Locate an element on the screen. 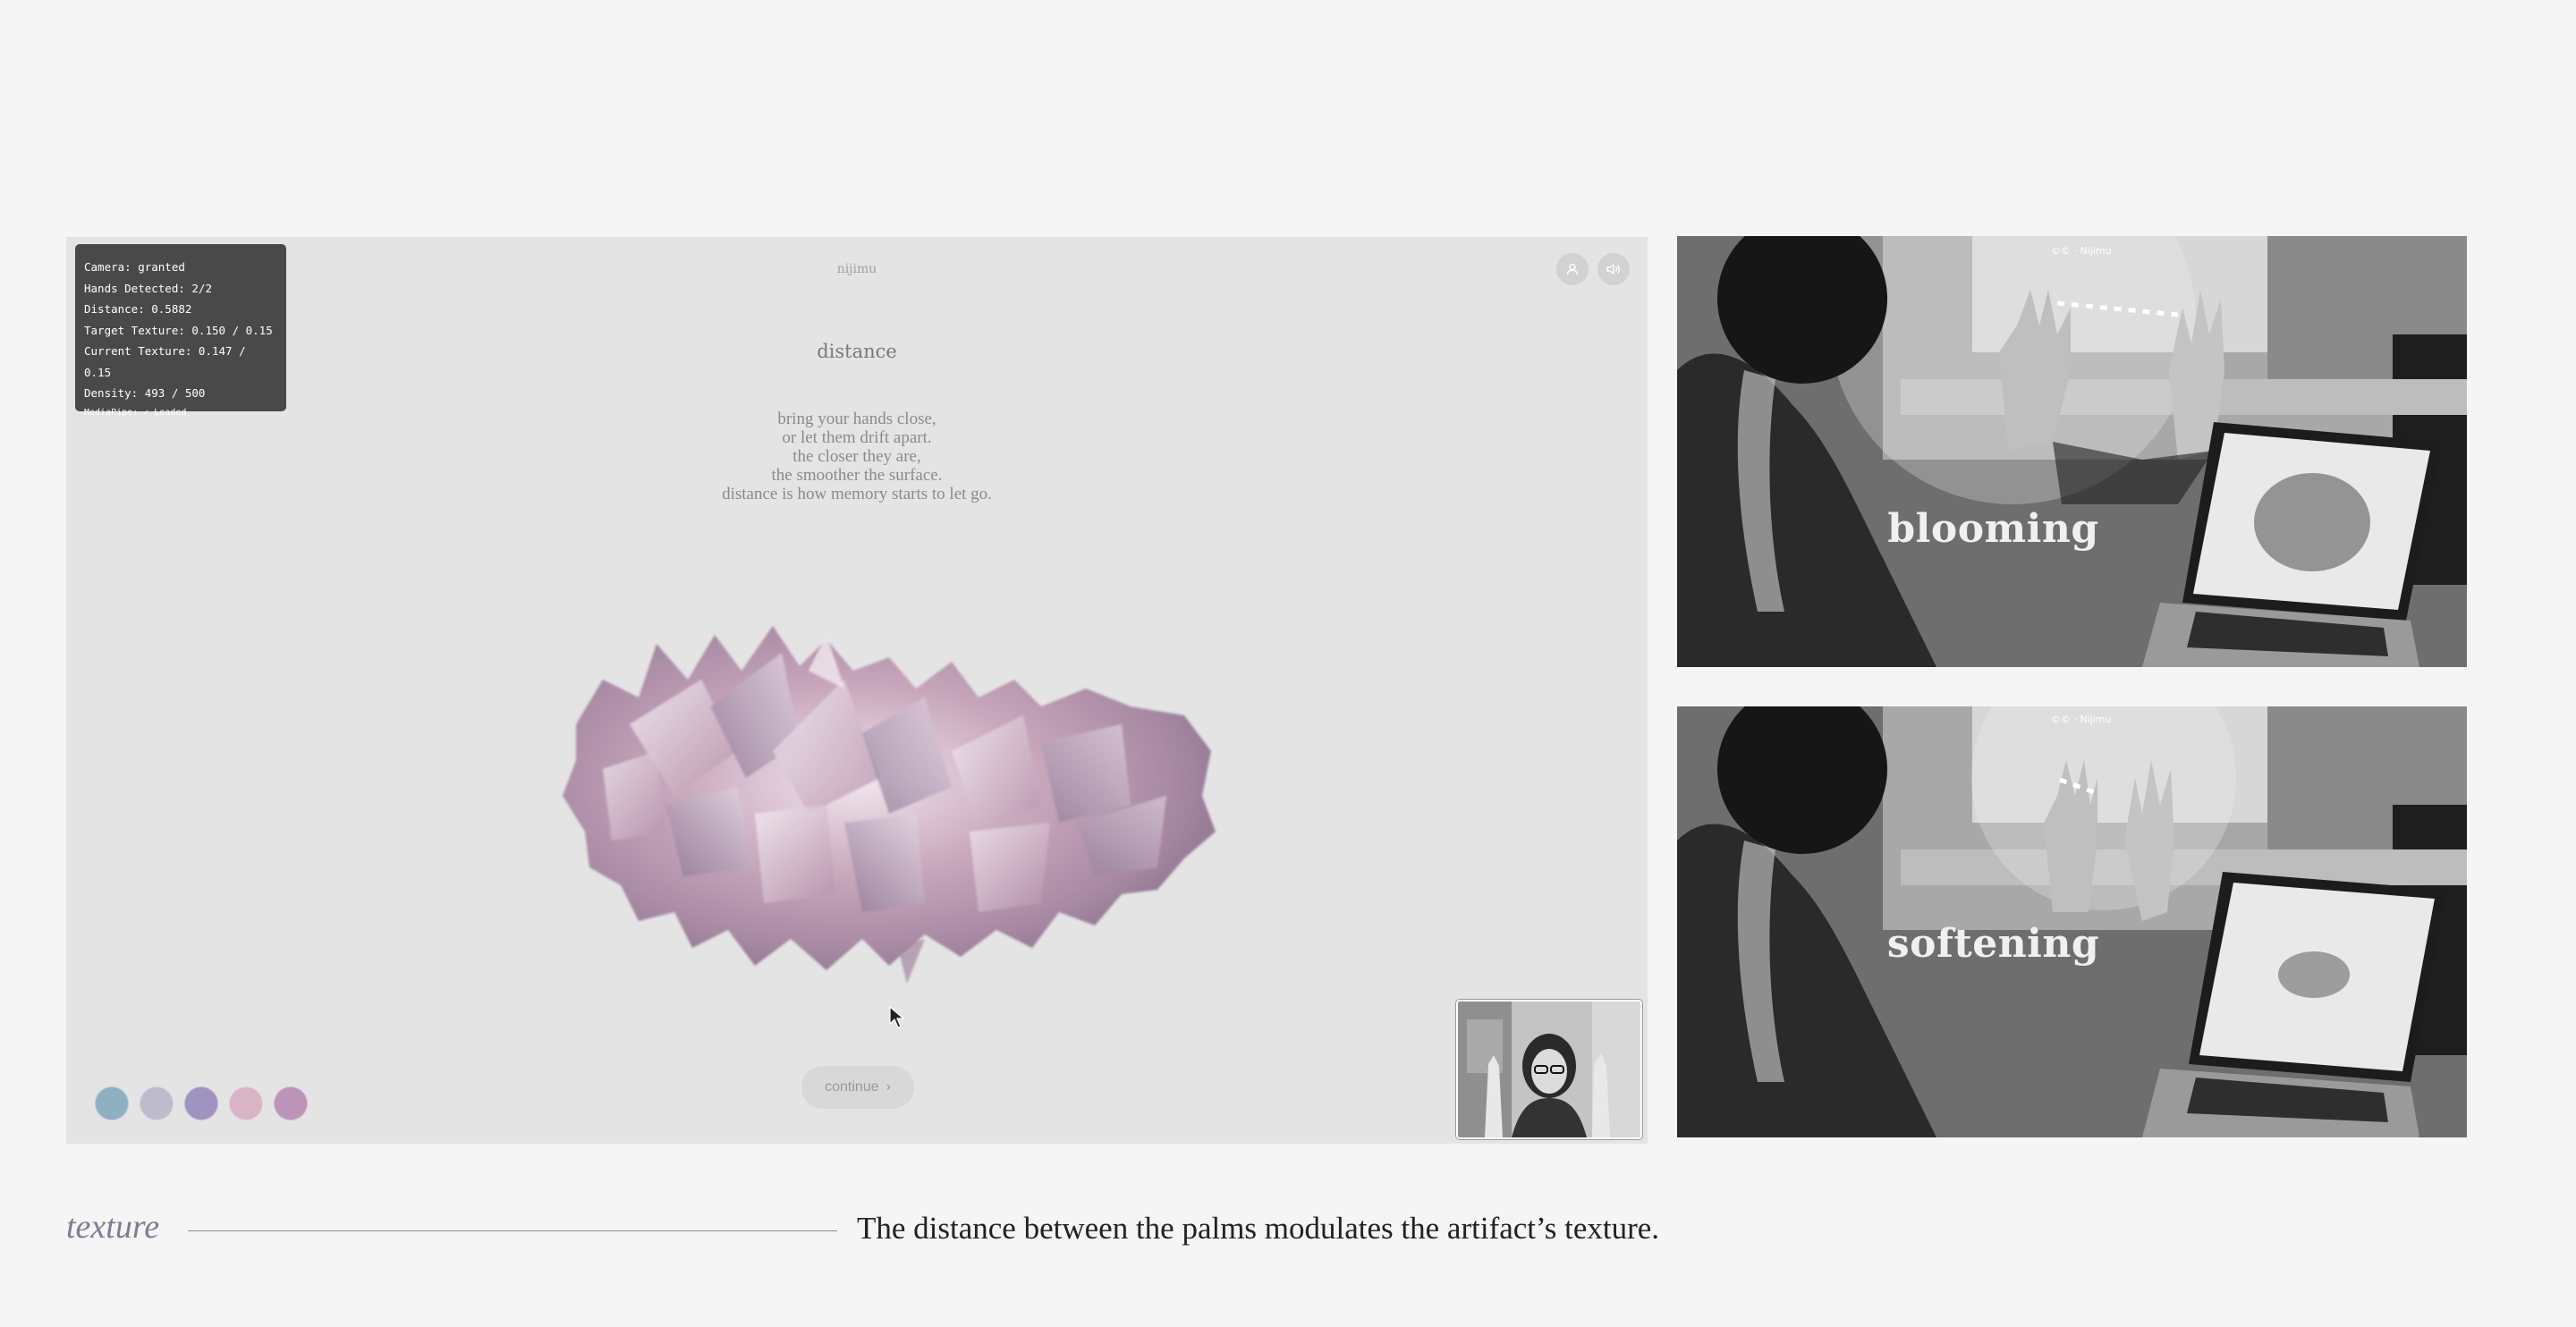 This screenshot has width=2576, height=1327. webcam-preview is located at coordinates (1549, 1069).